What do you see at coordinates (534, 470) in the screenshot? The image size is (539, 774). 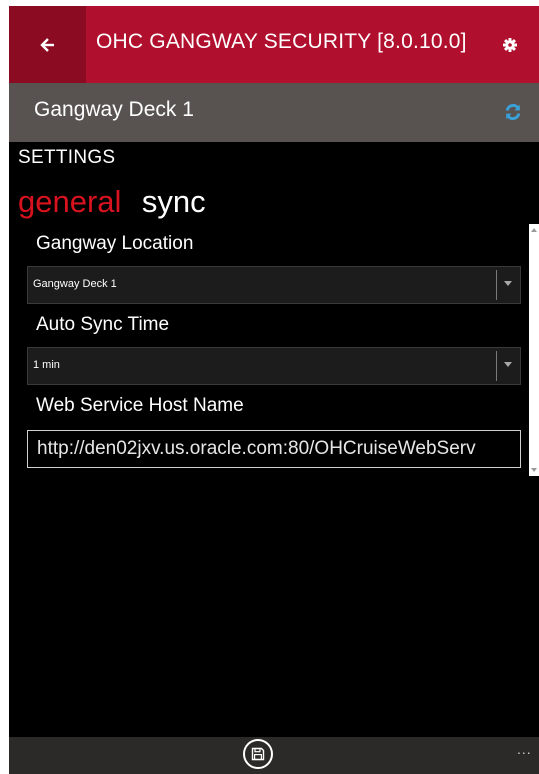 I see `scroll-down-icon` at bounding box center [534, 470].